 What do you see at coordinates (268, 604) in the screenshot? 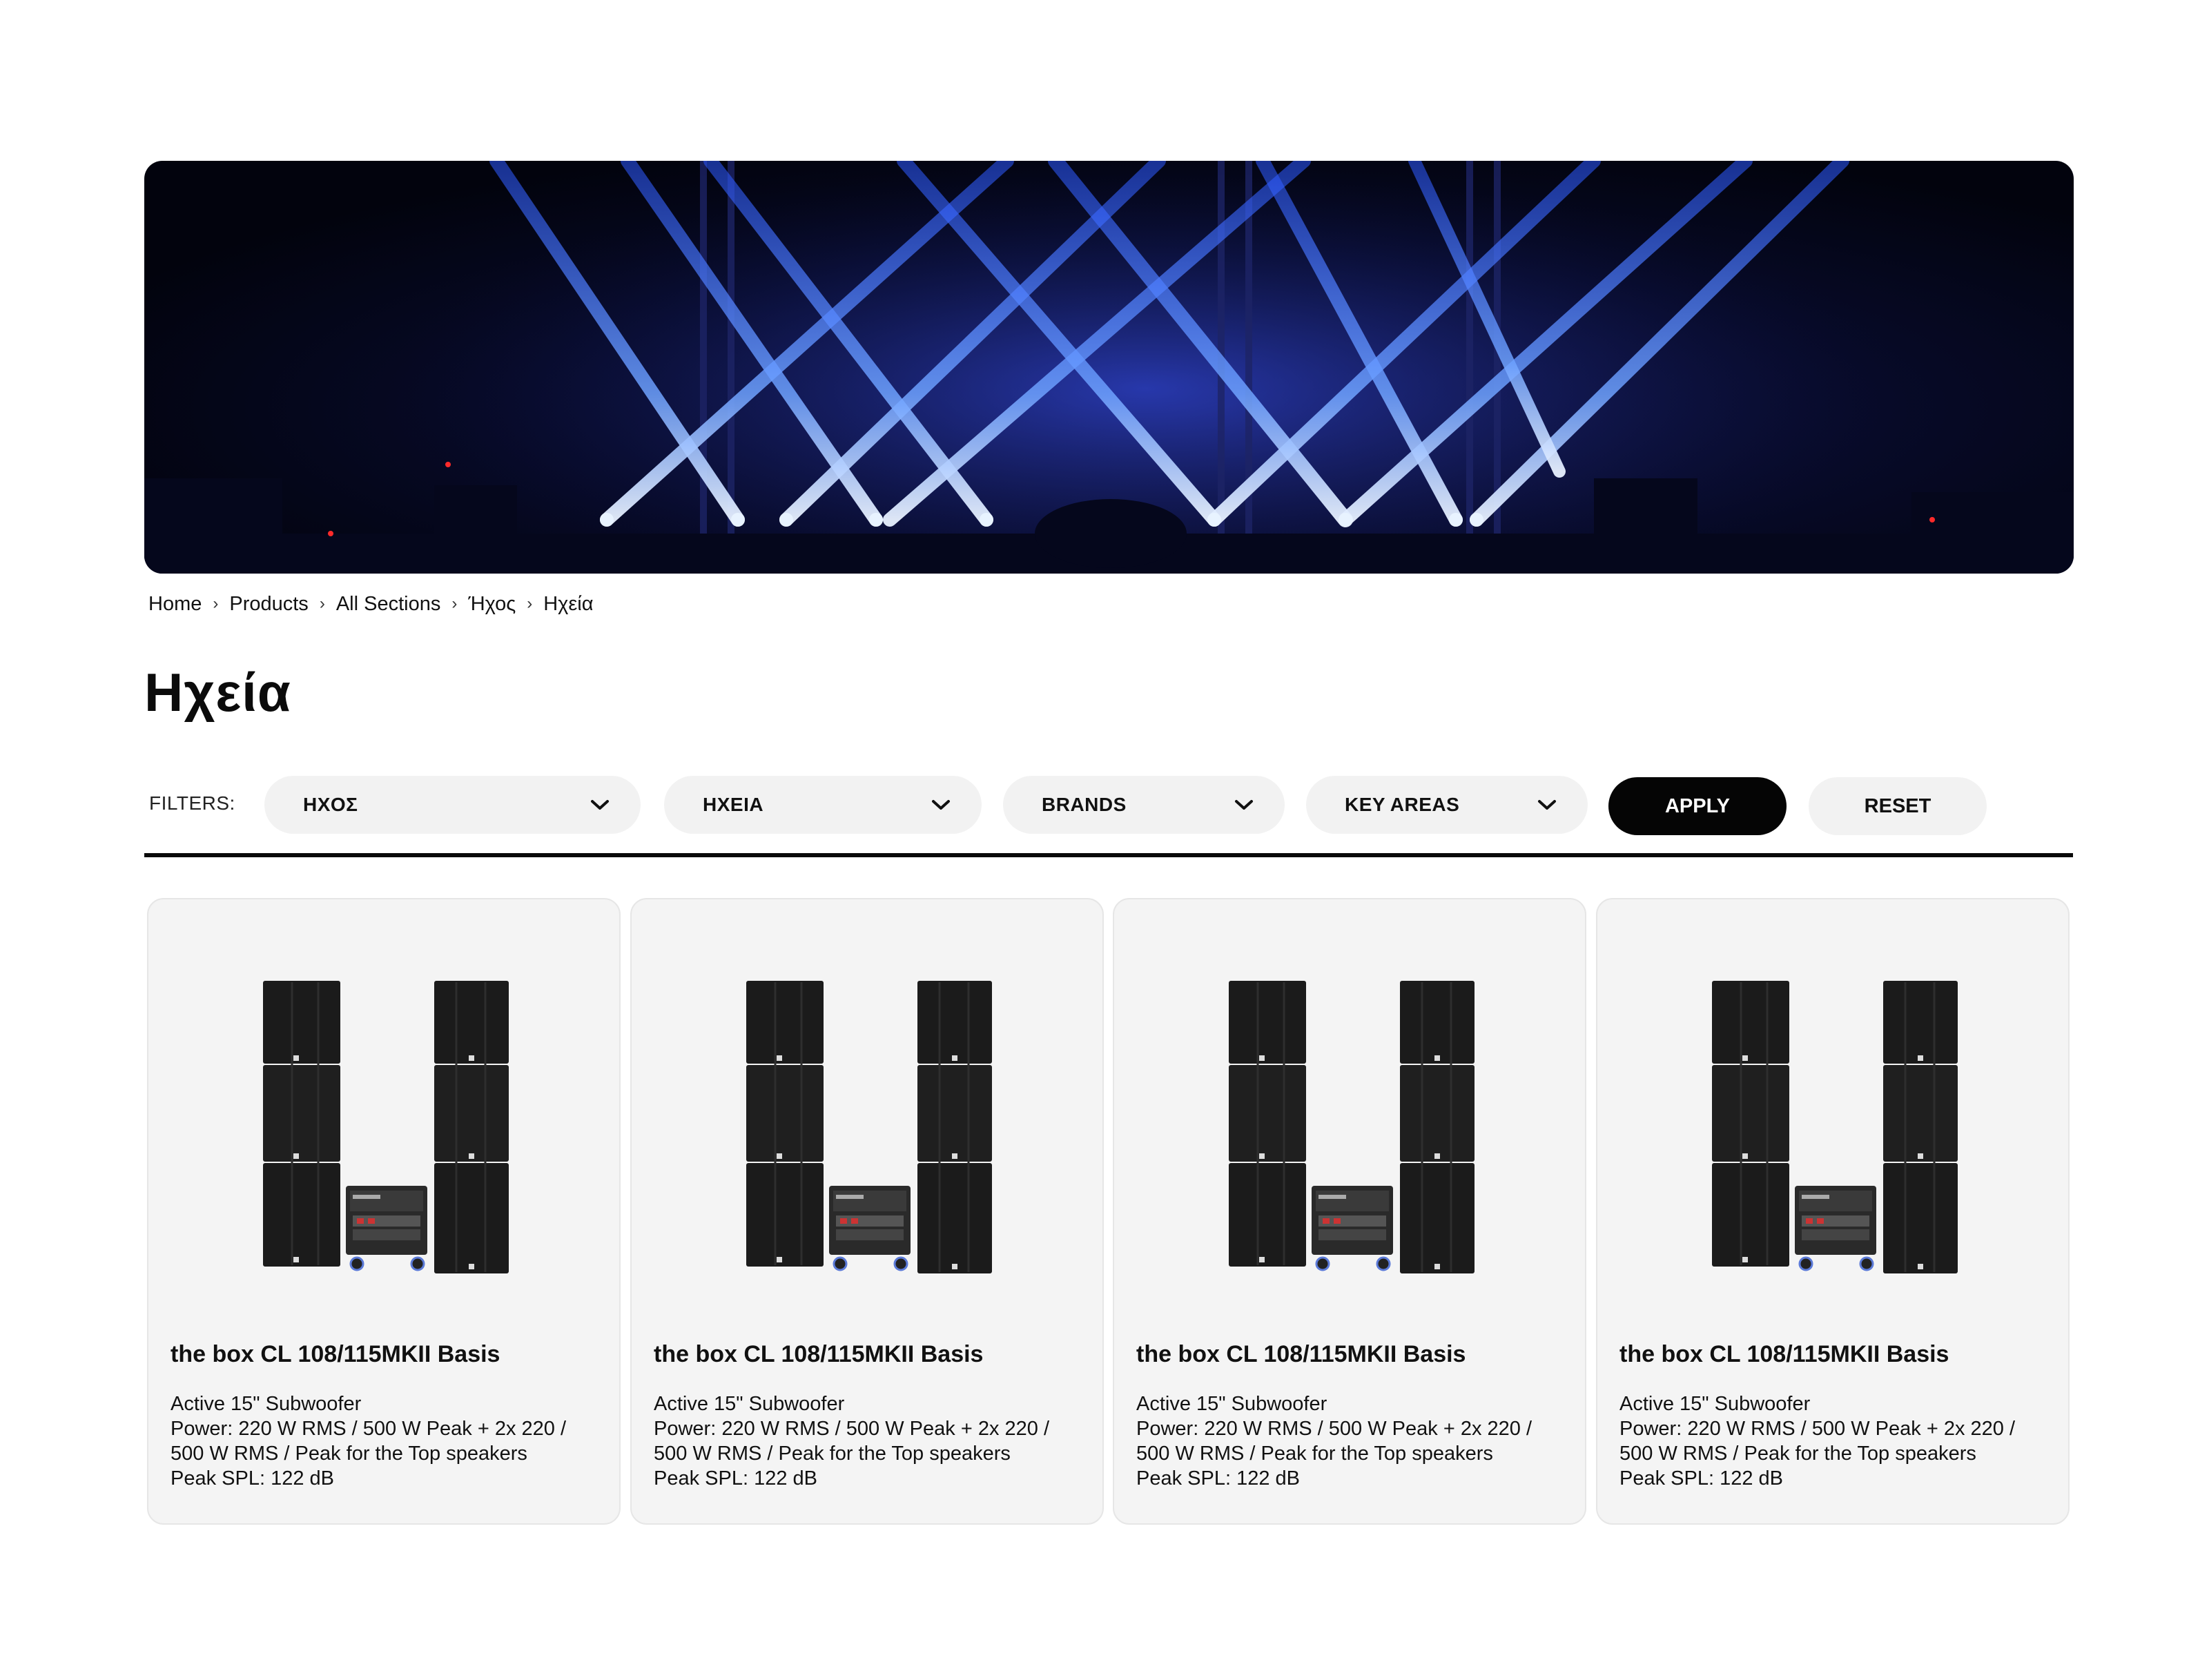
I see `breadcrumb-products: Products` at bounding box center [268, 604].